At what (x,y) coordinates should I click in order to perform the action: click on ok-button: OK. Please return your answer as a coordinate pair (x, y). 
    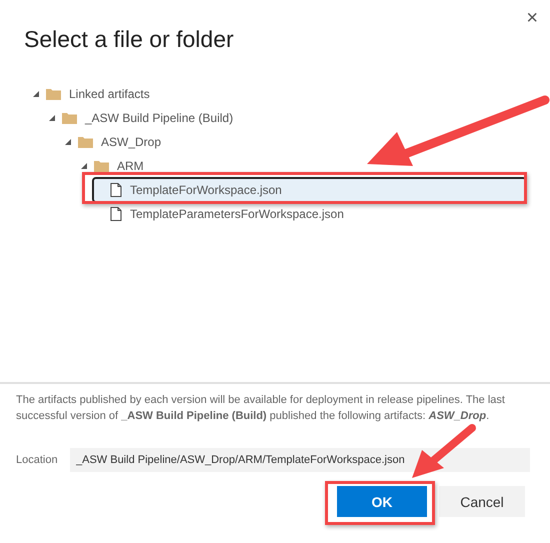
    Looking at the image, I should click on (382, 501).